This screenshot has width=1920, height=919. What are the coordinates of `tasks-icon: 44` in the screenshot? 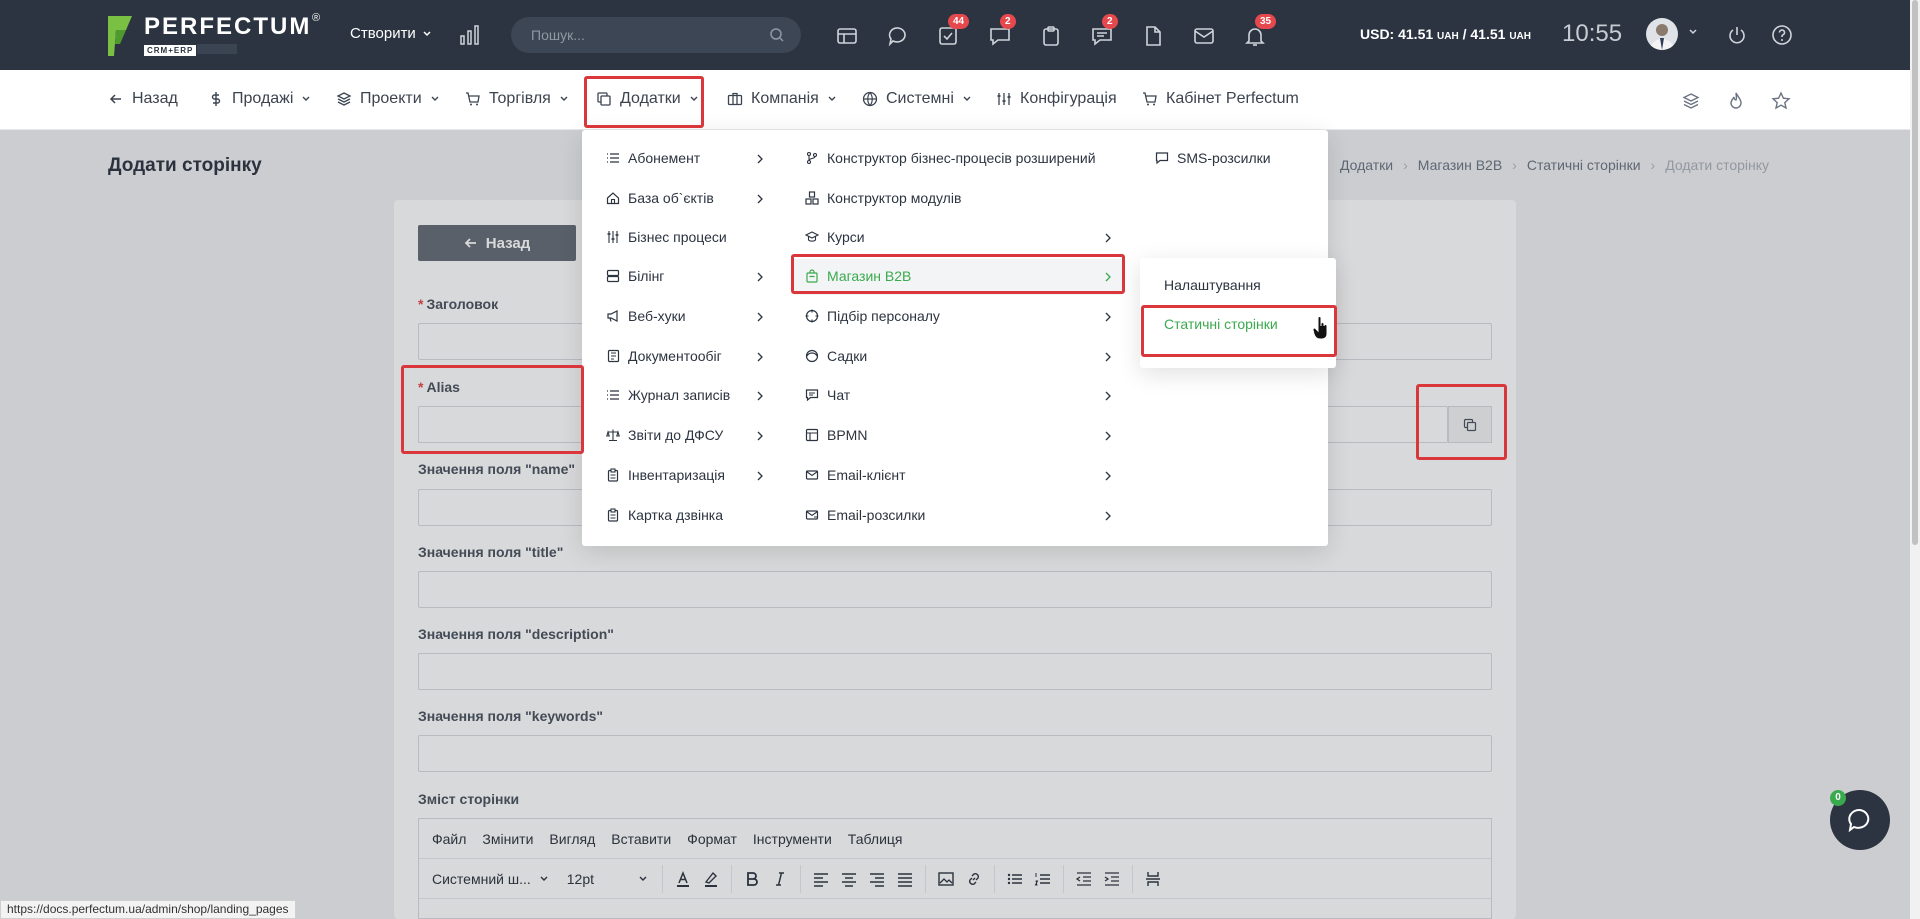 It's located at (953, 31).